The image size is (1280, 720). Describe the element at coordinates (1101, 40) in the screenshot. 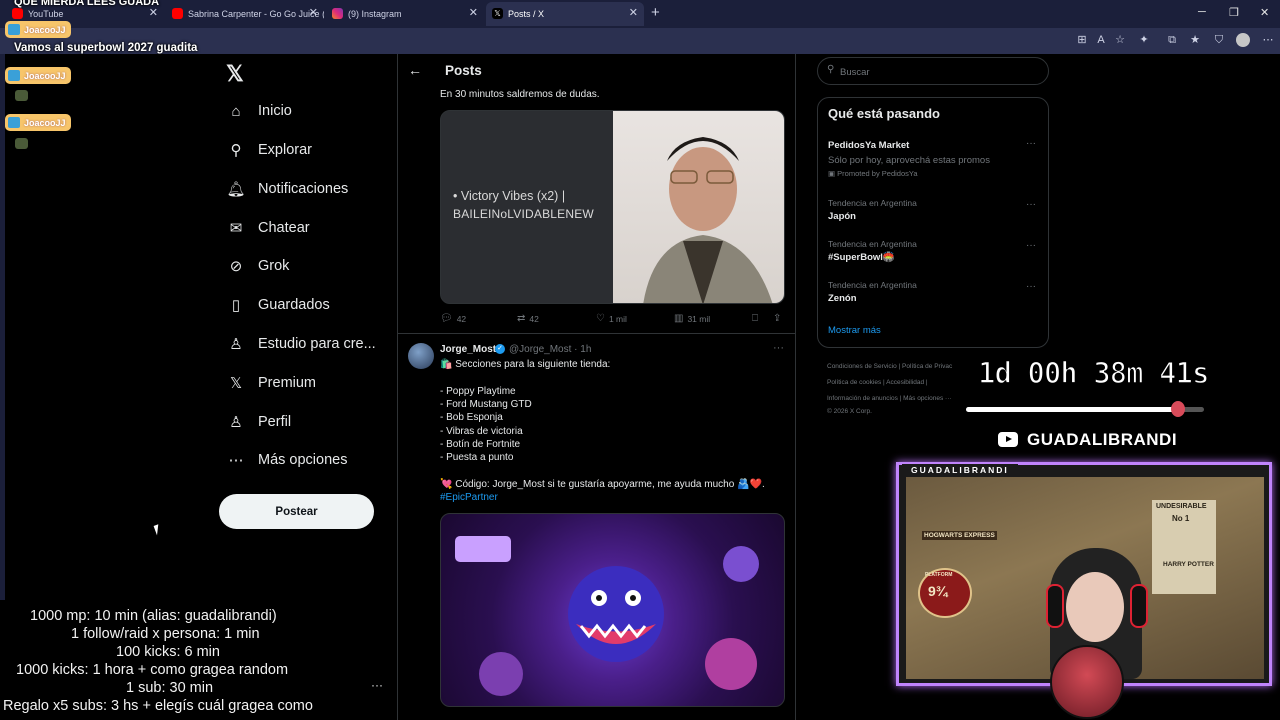

I see `read-aloud-icon: A` at that location.